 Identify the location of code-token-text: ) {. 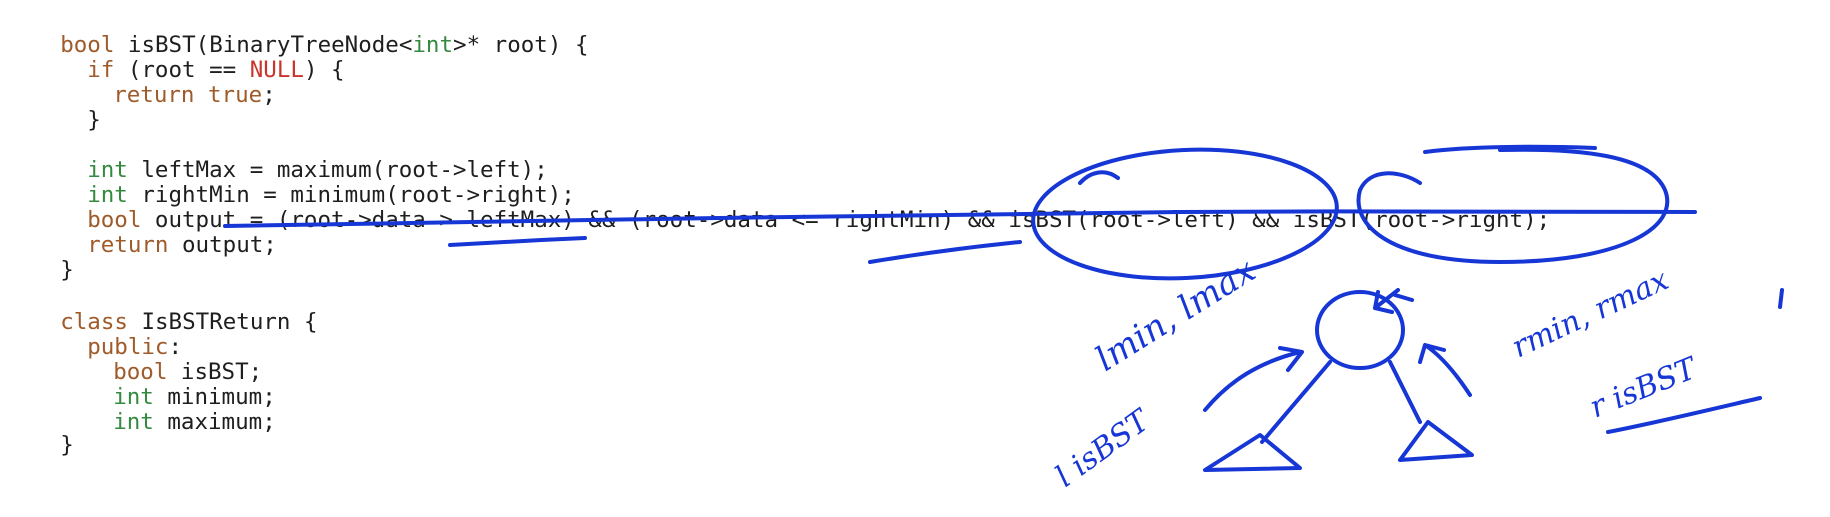
(324, 70).